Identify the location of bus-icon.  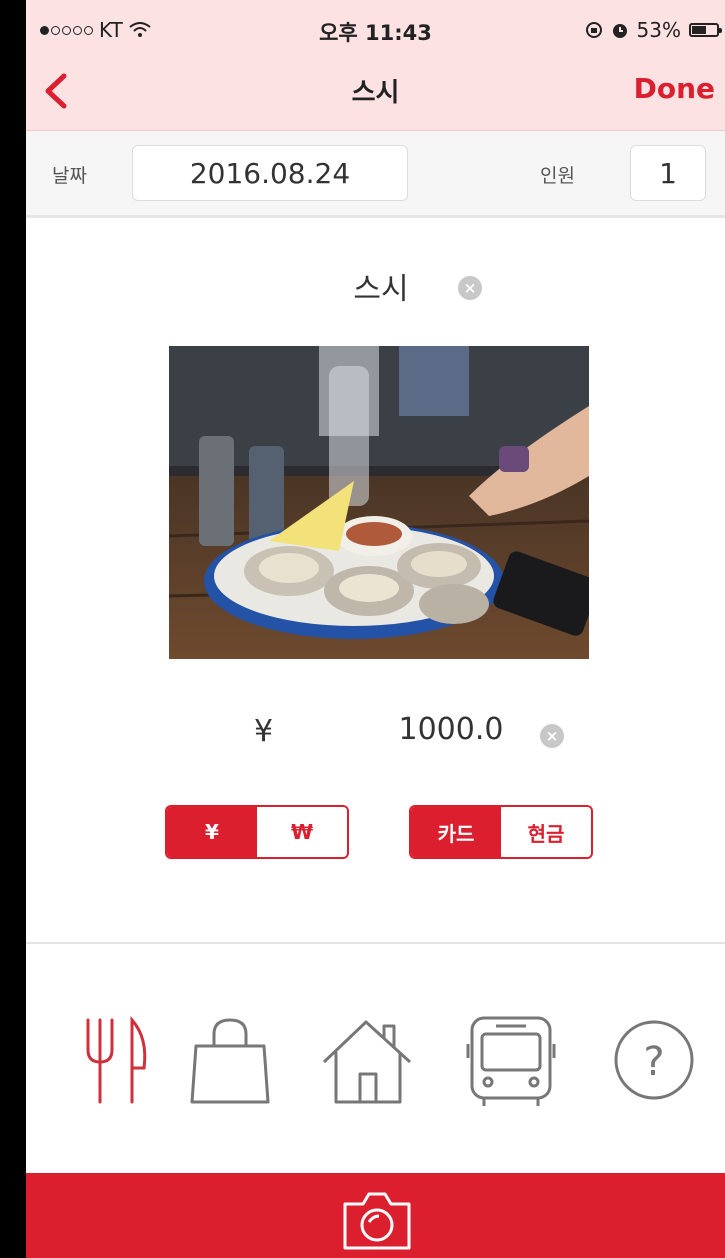
(514, 1060).